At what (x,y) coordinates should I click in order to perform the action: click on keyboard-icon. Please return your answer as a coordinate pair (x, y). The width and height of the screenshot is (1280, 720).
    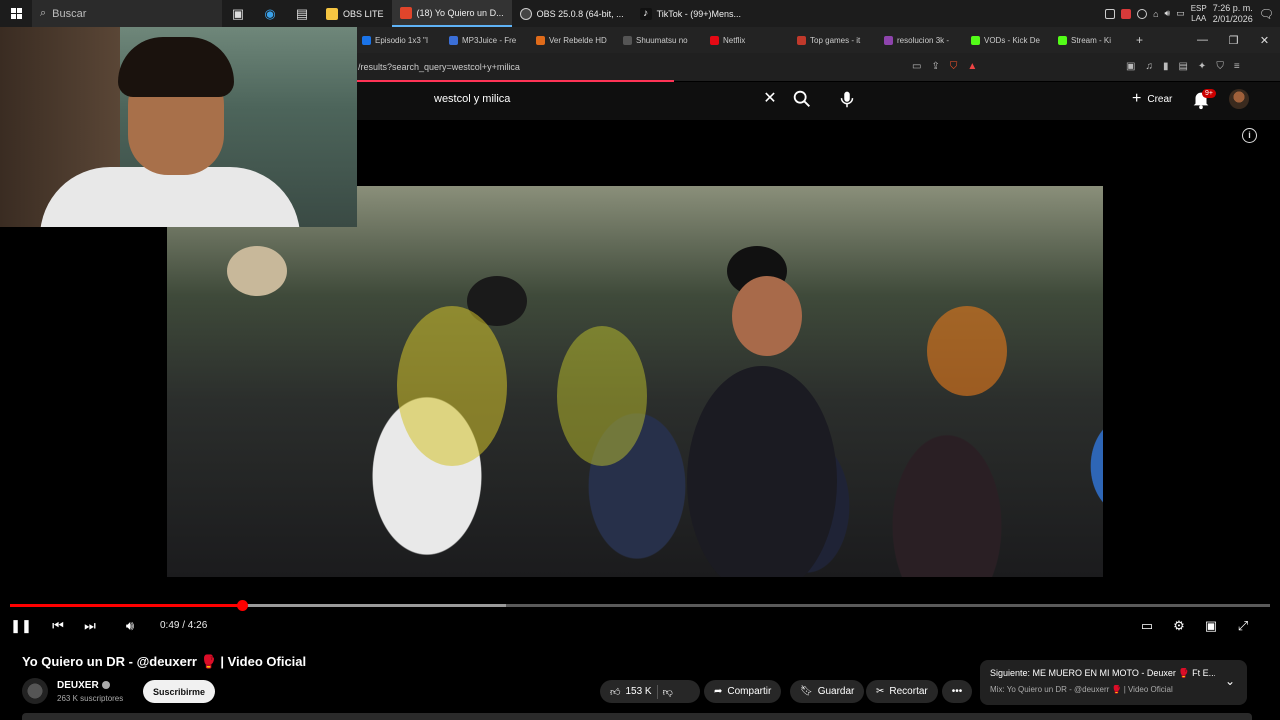
    Looking at the image, I should click on (1110, 13).